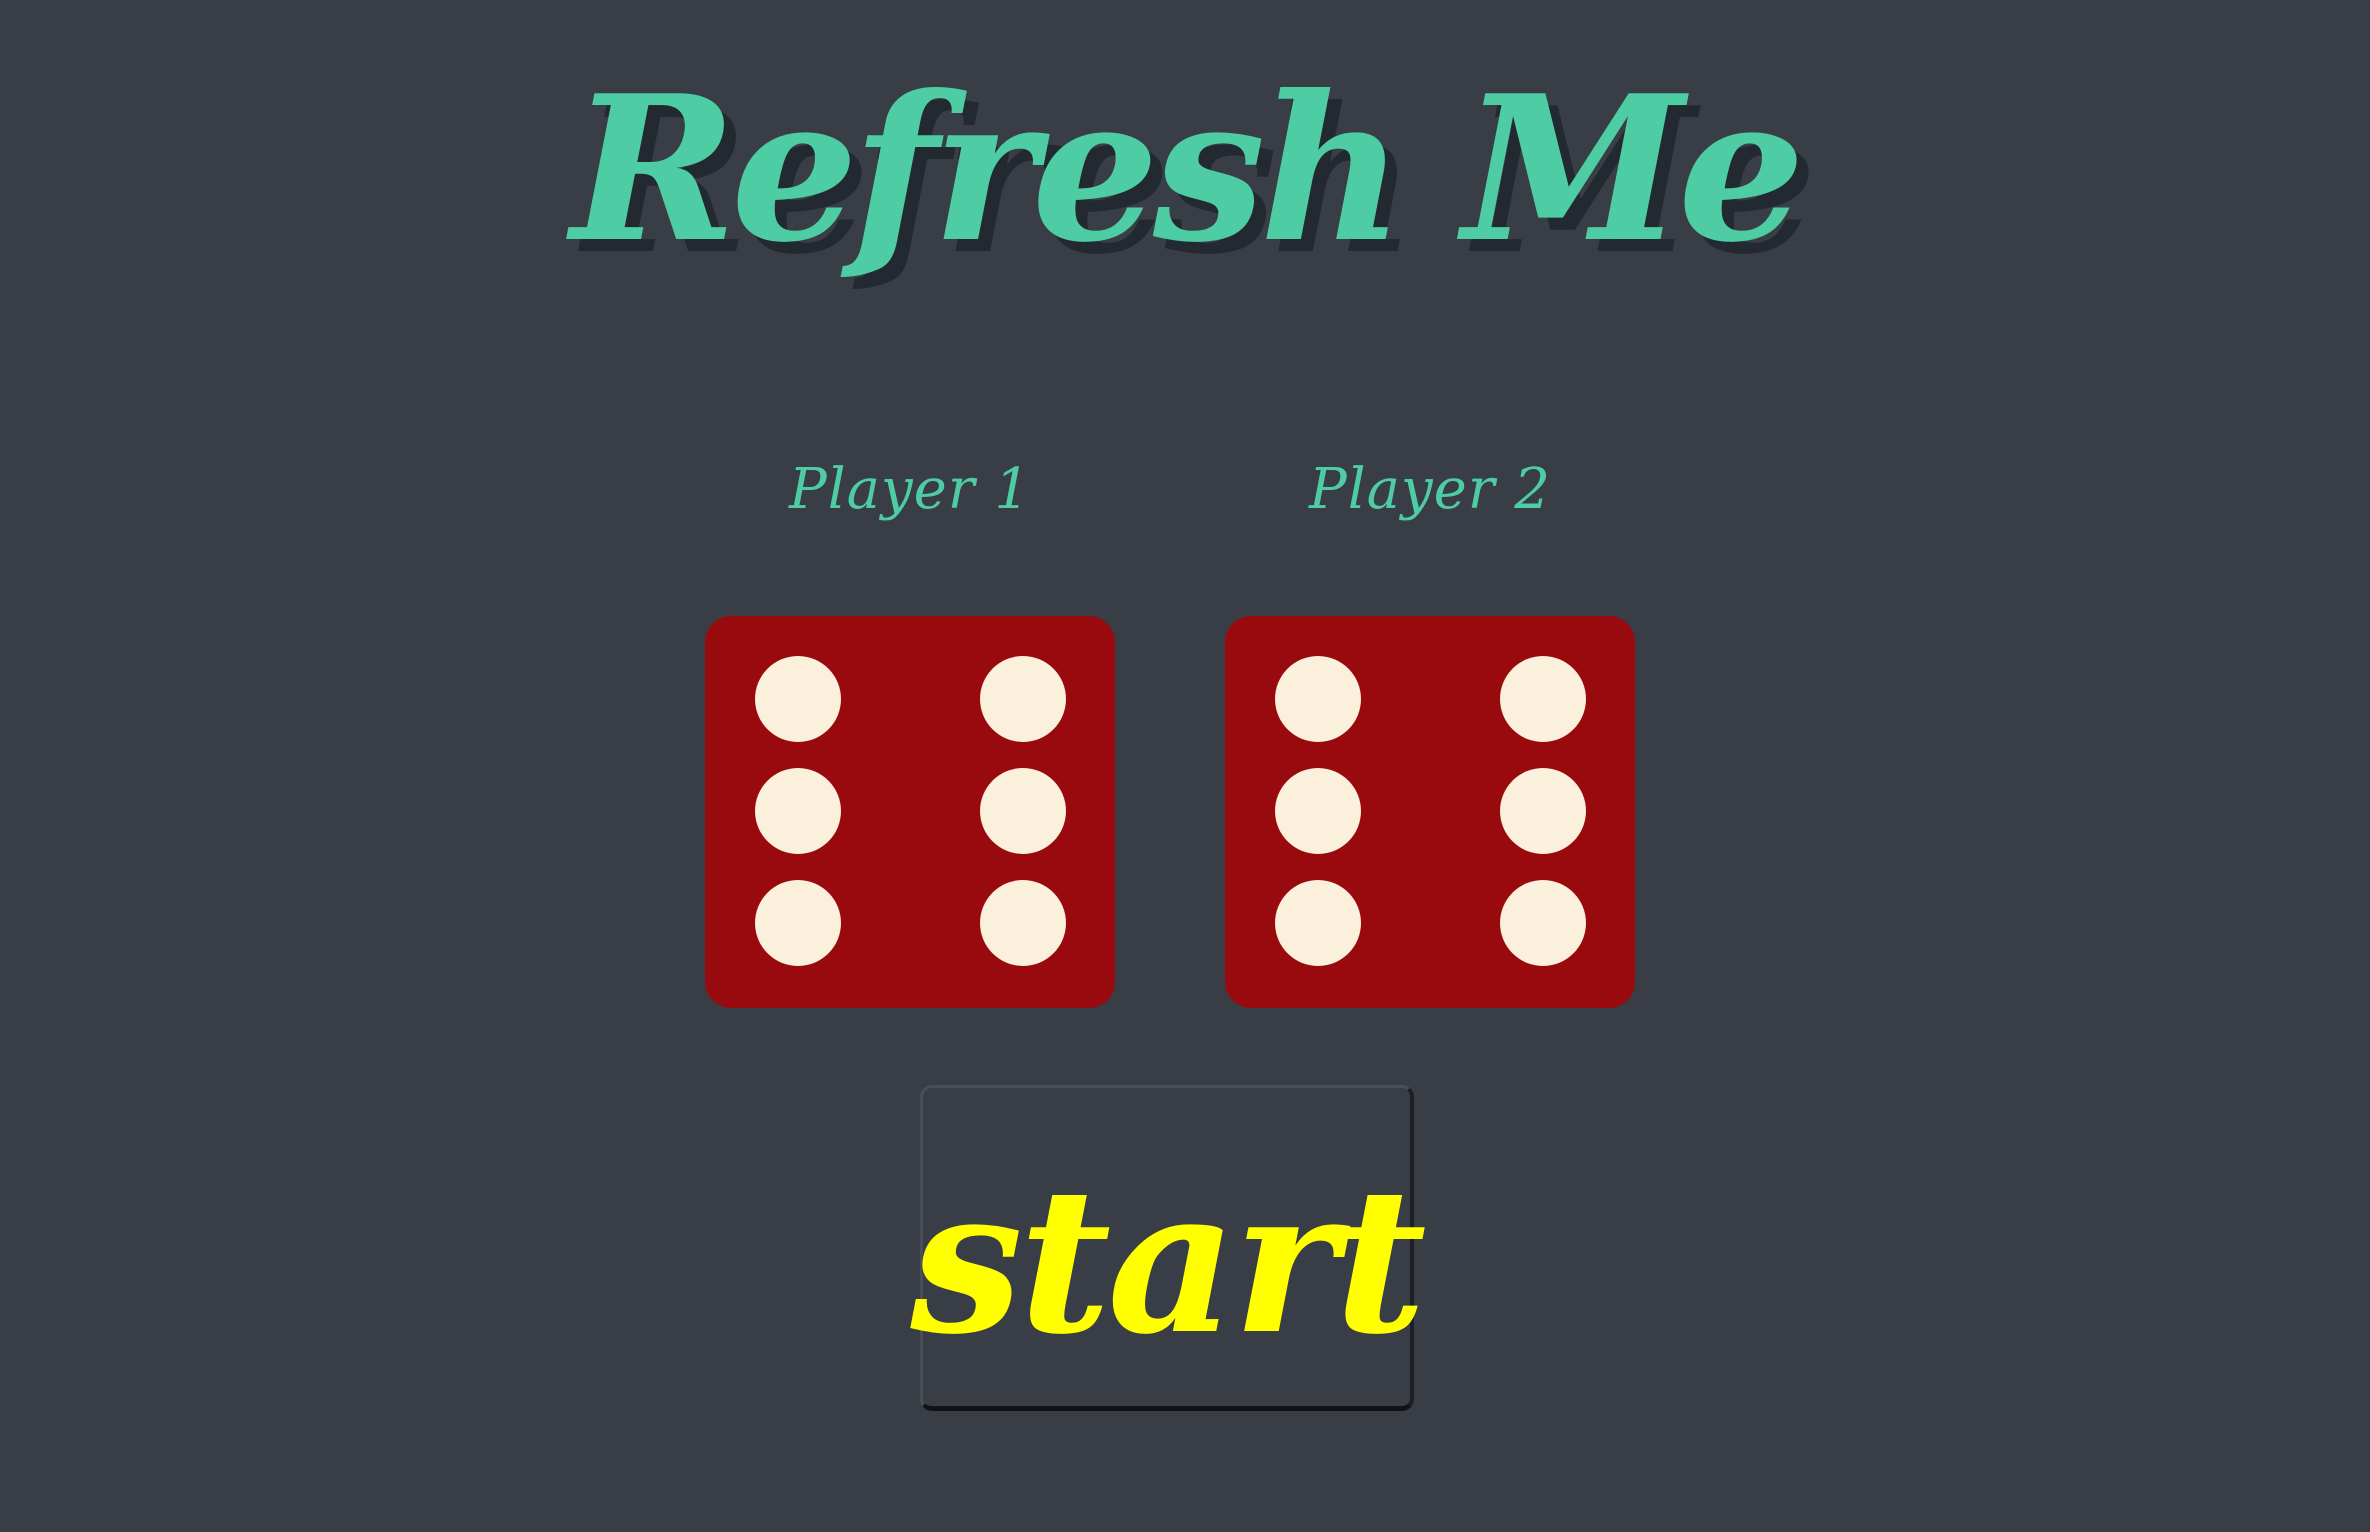 The image size is (2370, 1532). I want to click on player-1-panel: Player 1, so click(910, 720).